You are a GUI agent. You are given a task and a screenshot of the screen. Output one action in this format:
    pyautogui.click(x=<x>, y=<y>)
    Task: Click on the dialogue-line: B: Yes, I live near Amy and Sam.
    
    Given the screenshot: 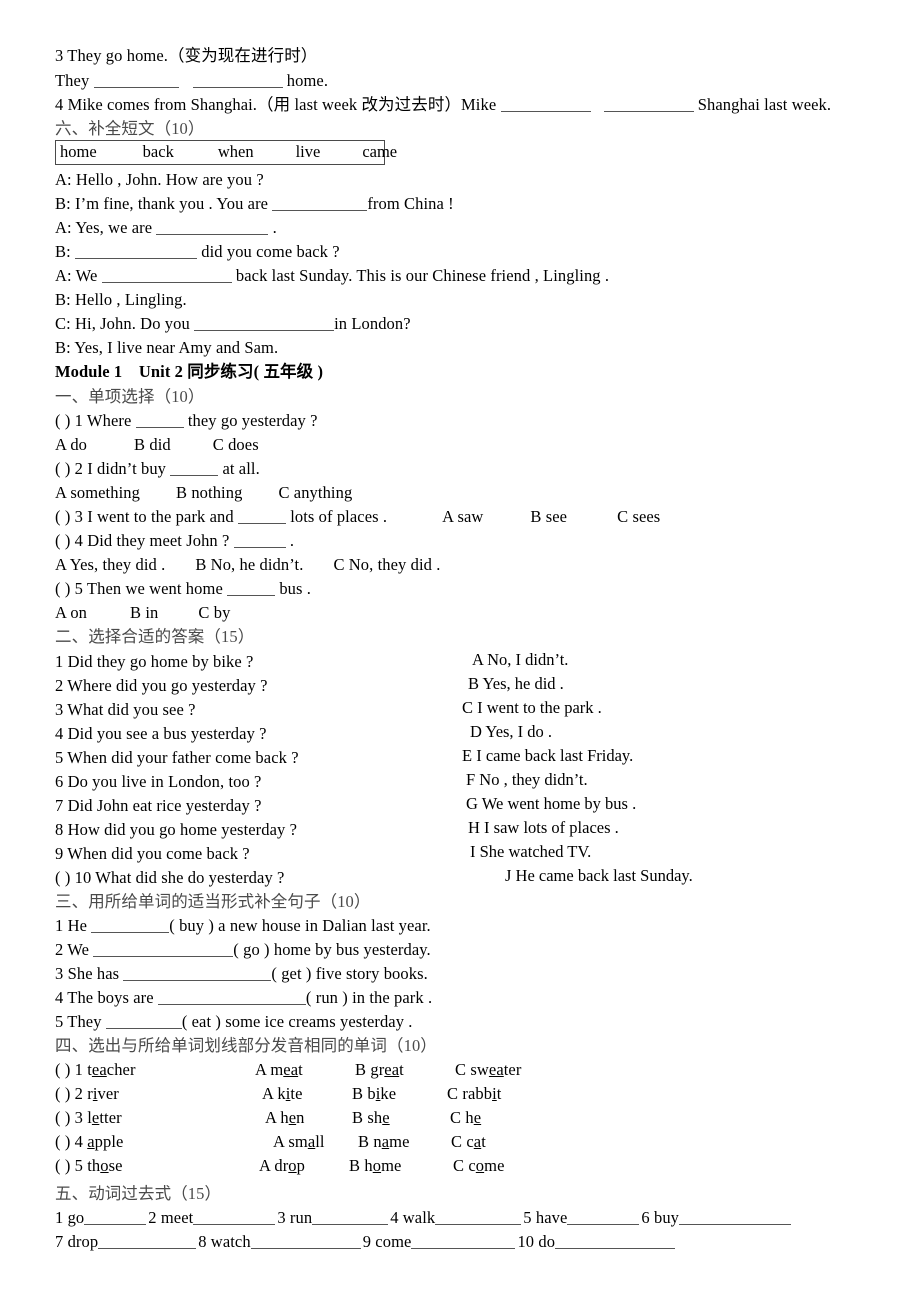 What is the action you would take?
    pyautogui.click(x=166, y=348)
    